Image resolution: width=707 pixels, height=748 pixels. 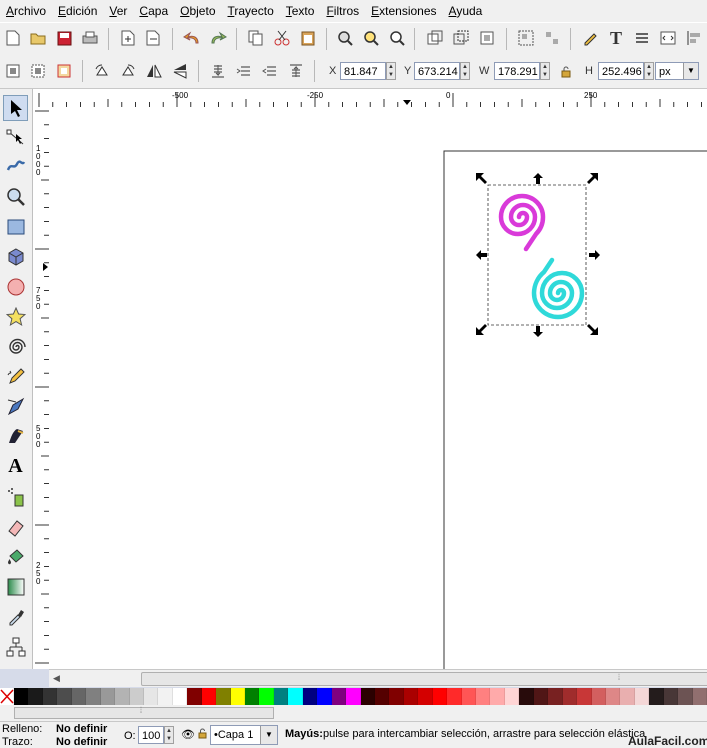 What do you see at coordinates (363, 71) in the screenshot?
I see `x-field: 81.847` at bounding box center [363, 71].